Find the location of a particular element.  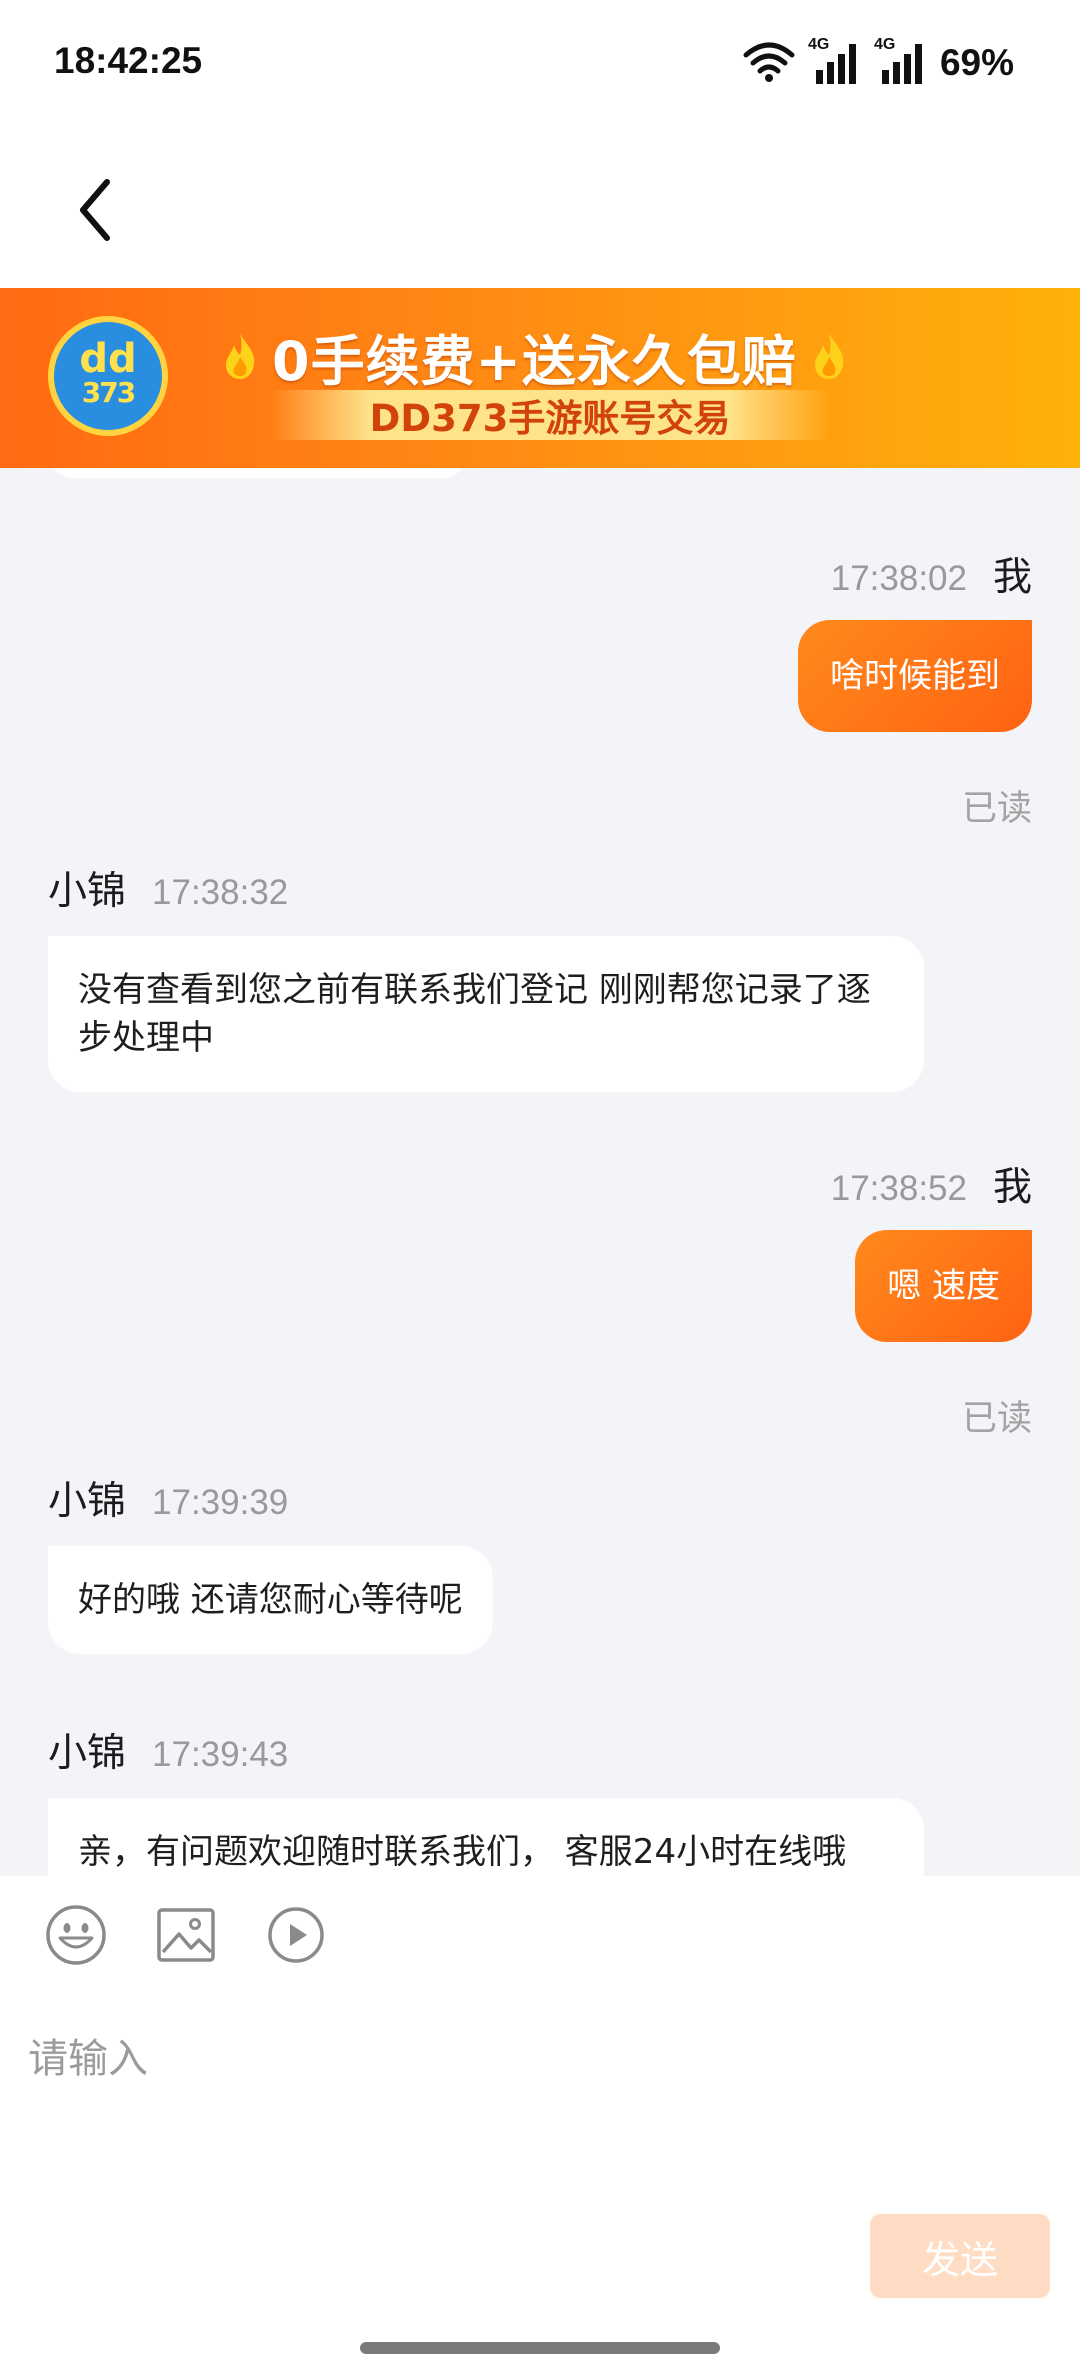

message-time: 17:38:32 is located at coordinates (220, 892).